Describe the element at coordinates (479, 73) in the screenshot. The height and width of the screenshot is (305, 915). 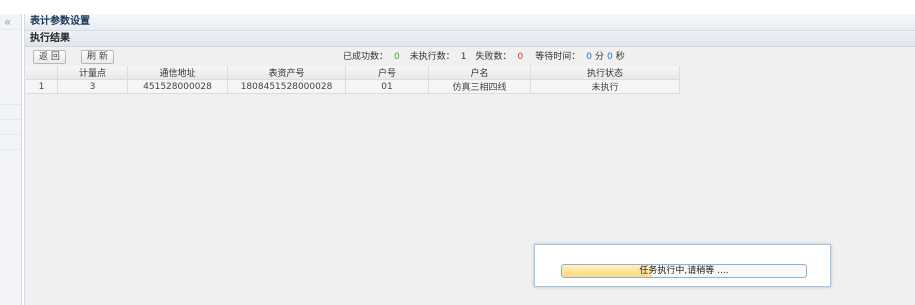
I see `column-header-account-name: 户名` at that location.